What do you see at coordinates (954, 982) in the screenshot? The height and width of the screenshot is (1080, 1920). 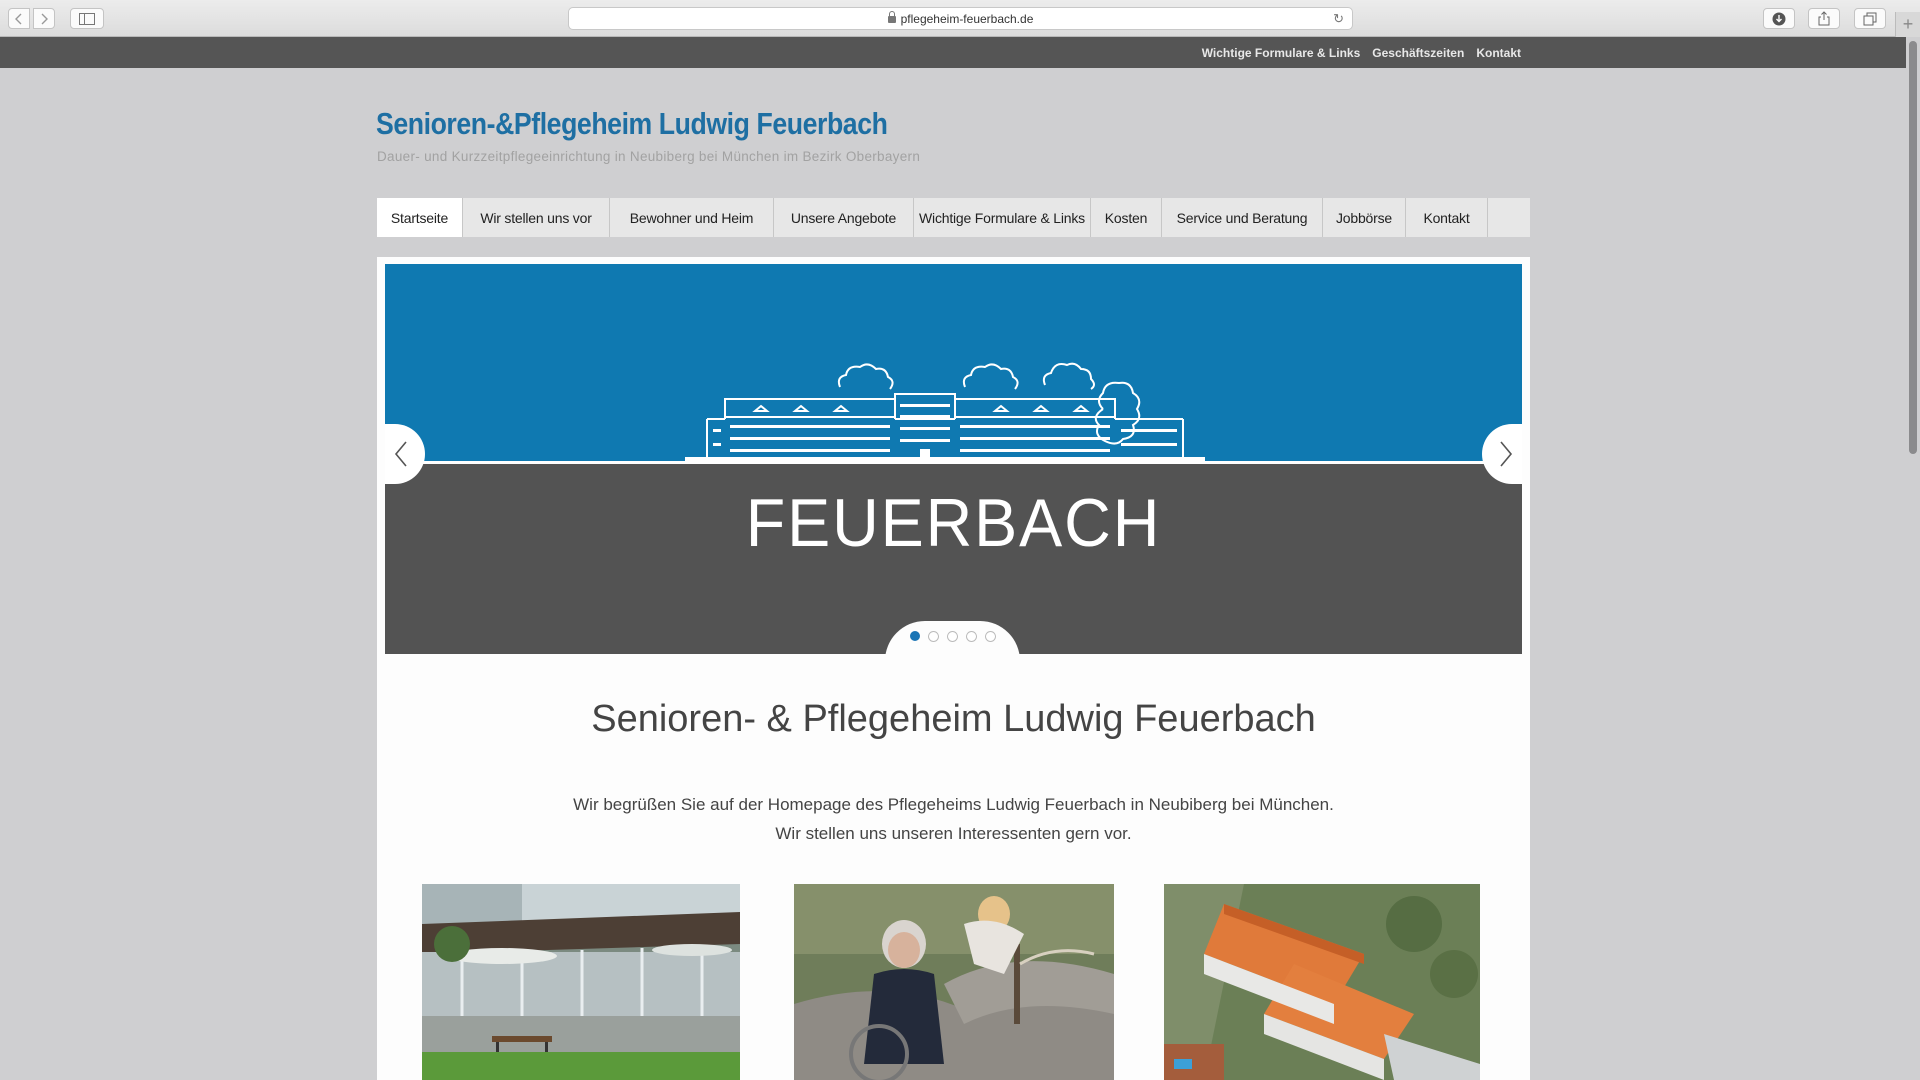 I see `photo-wheelchair` at bounding box center [954, 982].